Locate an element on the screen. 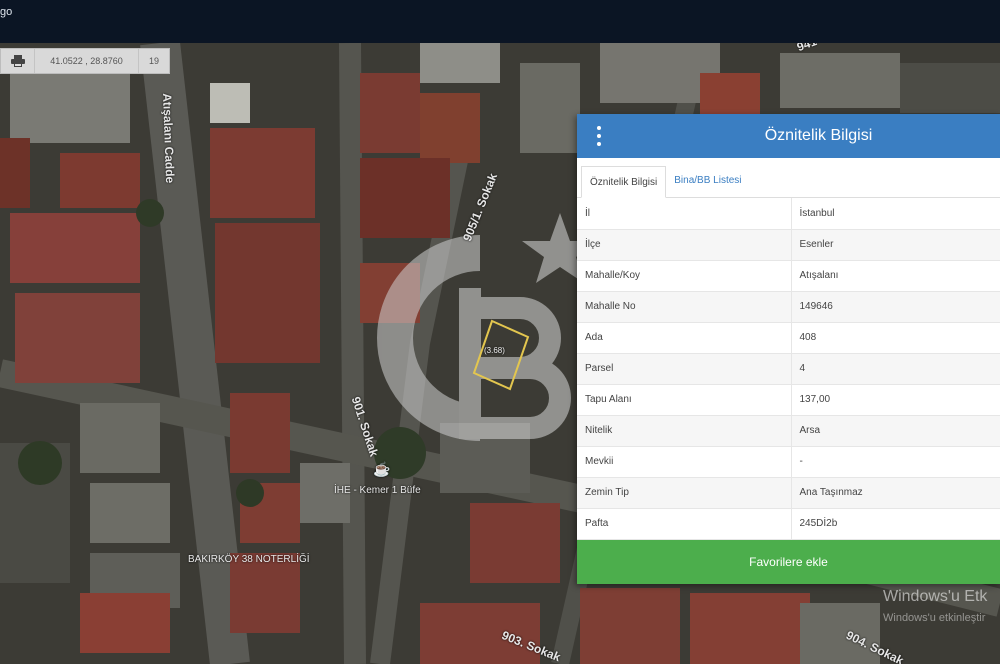 The width and height of the screenshot is (1000, 664). attribute-value: 408 is located at coordinates (895, 338).